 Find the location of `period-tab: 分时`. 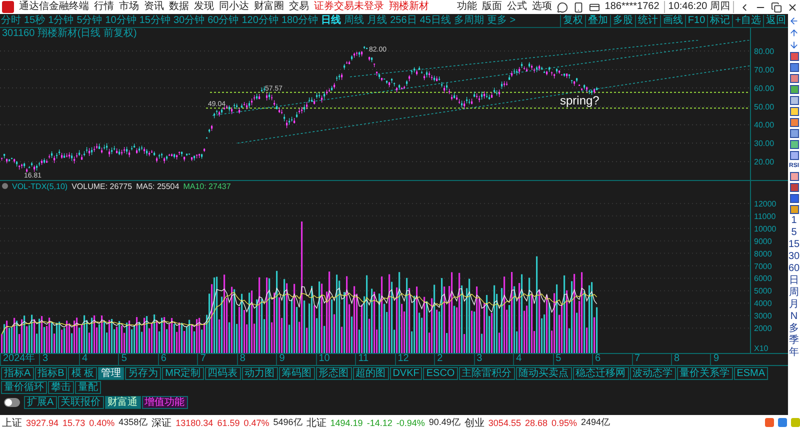

period-tab: 分时 is located at coordinates (11, 20).